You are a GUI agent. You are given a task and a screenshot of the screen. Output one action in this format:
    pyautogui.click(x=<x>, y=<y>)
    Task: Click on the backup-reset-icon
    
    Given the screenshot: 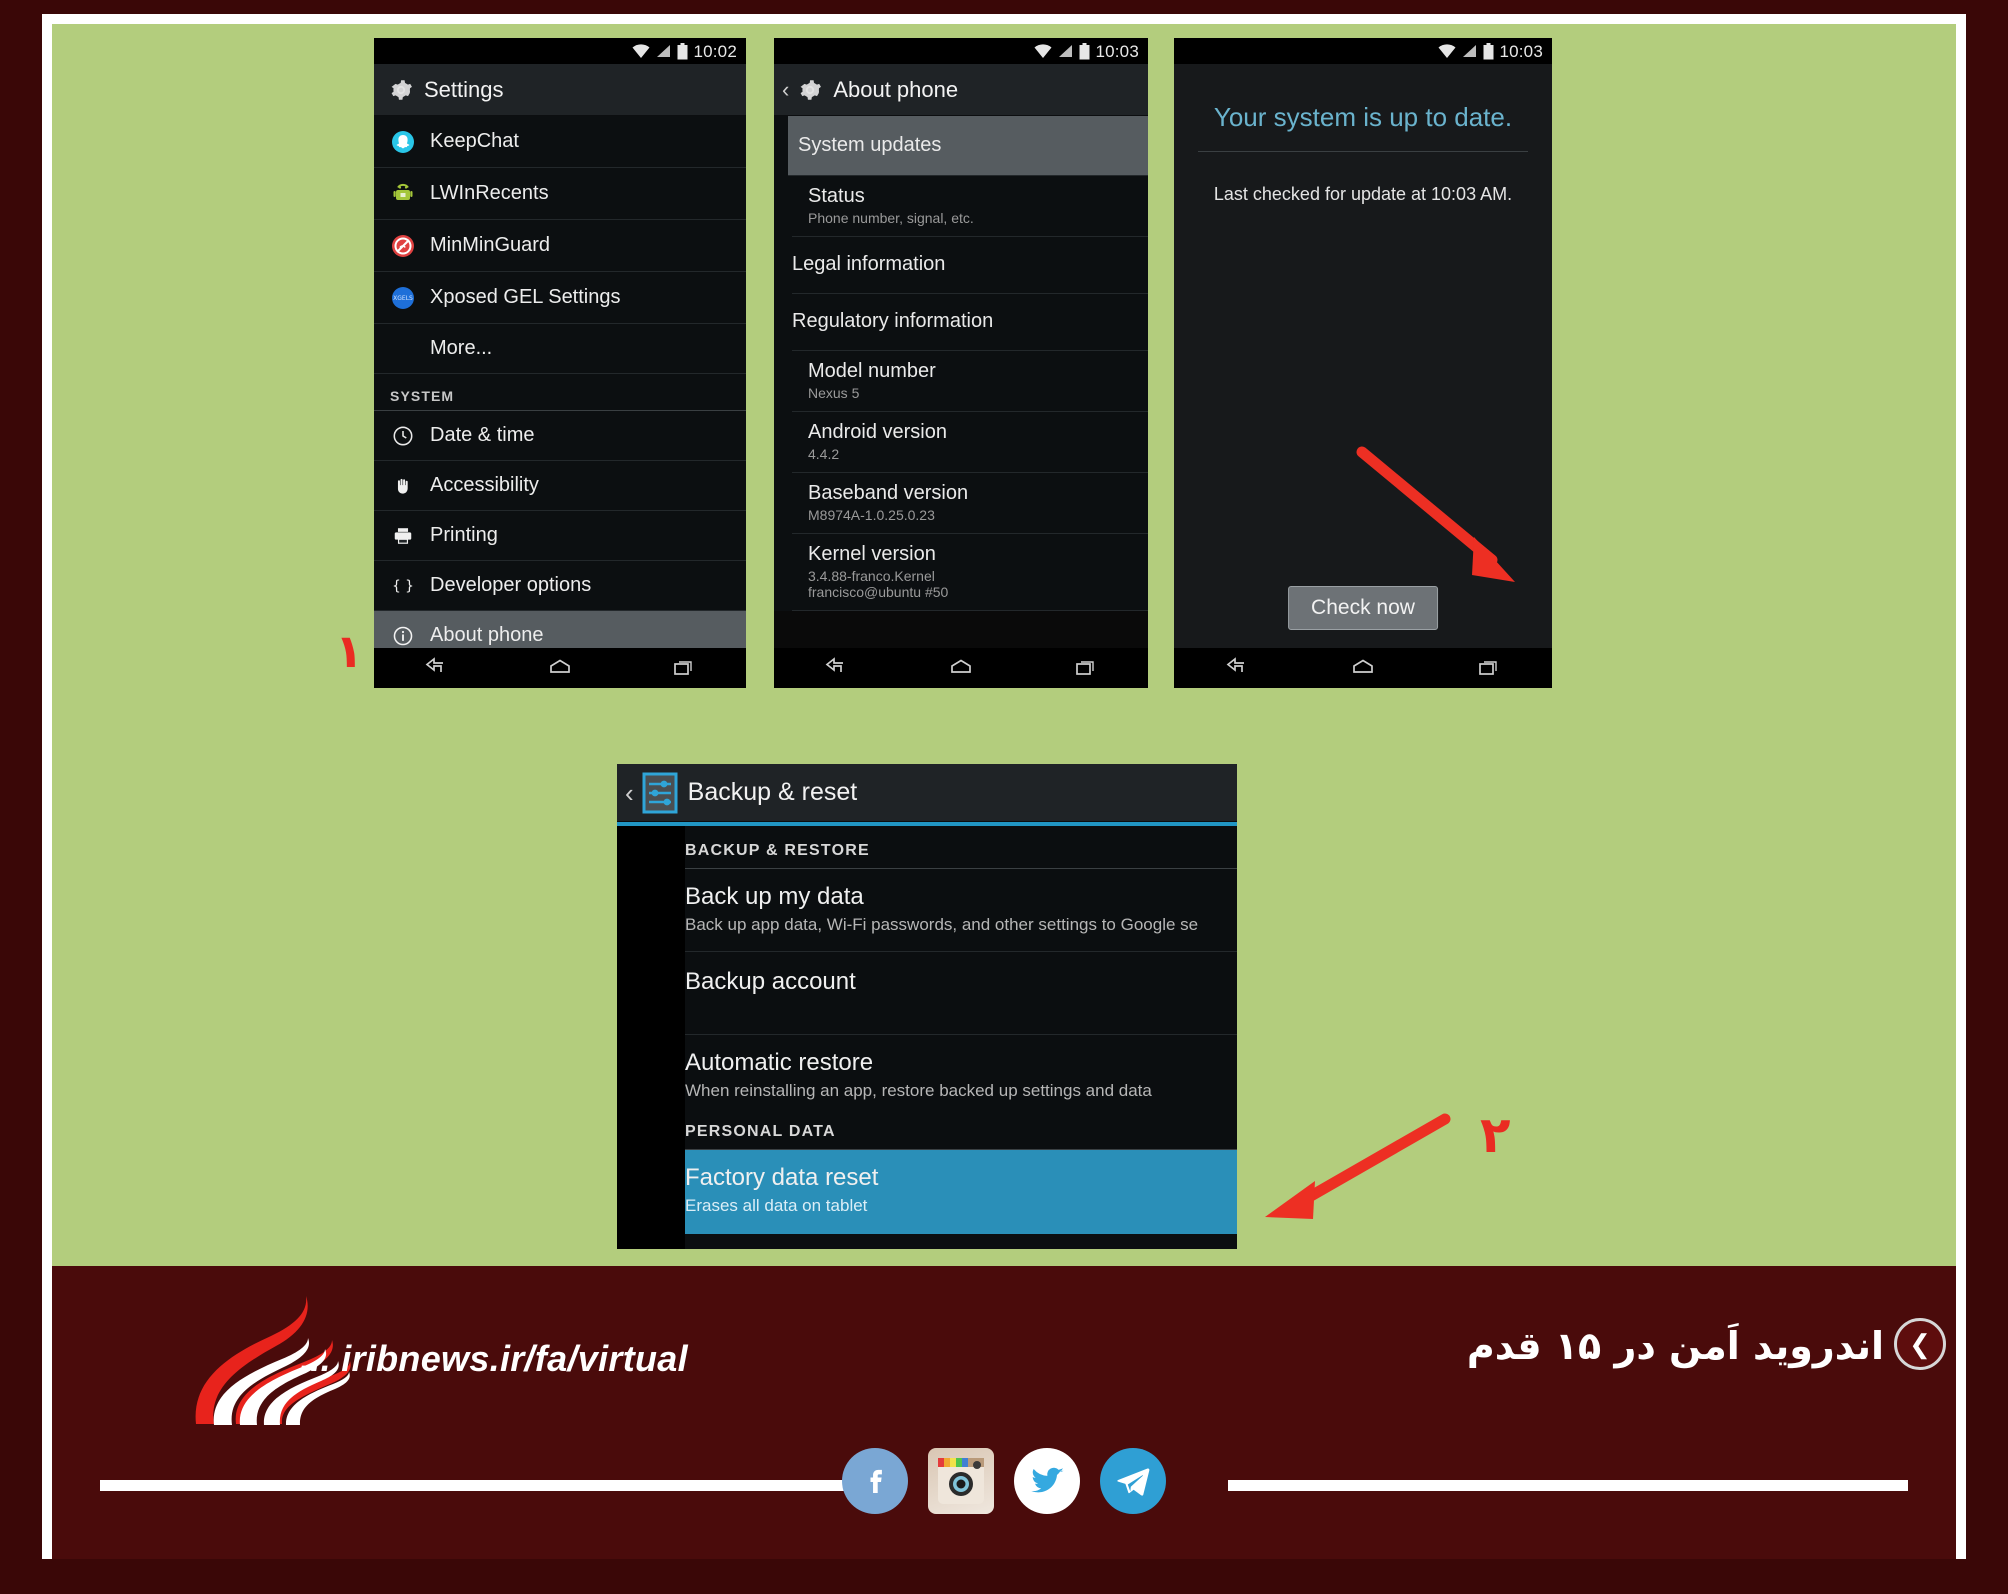 What is the action you would take?
    pyautogui.click(x=660, y=792)
    